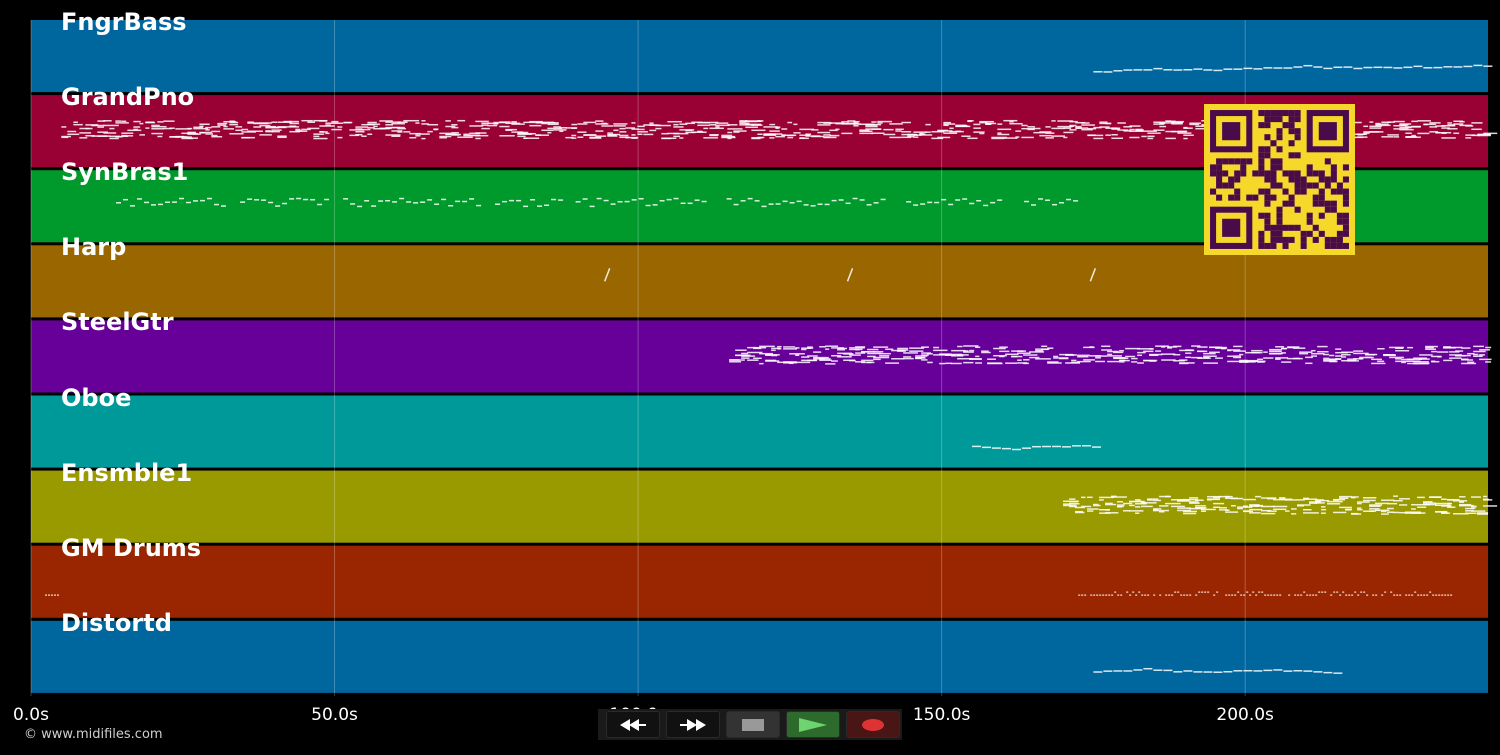 The width and height of the screenshot is (1500, 755). I want to click on credit-text: © www.midifiles.com, so click(93, 734).